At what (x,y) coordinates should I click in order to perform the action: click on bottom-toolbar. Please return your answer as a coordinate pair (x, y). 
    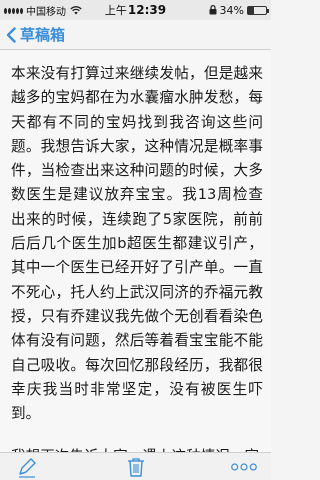
    Looking at the image, I should click on (135, 466).